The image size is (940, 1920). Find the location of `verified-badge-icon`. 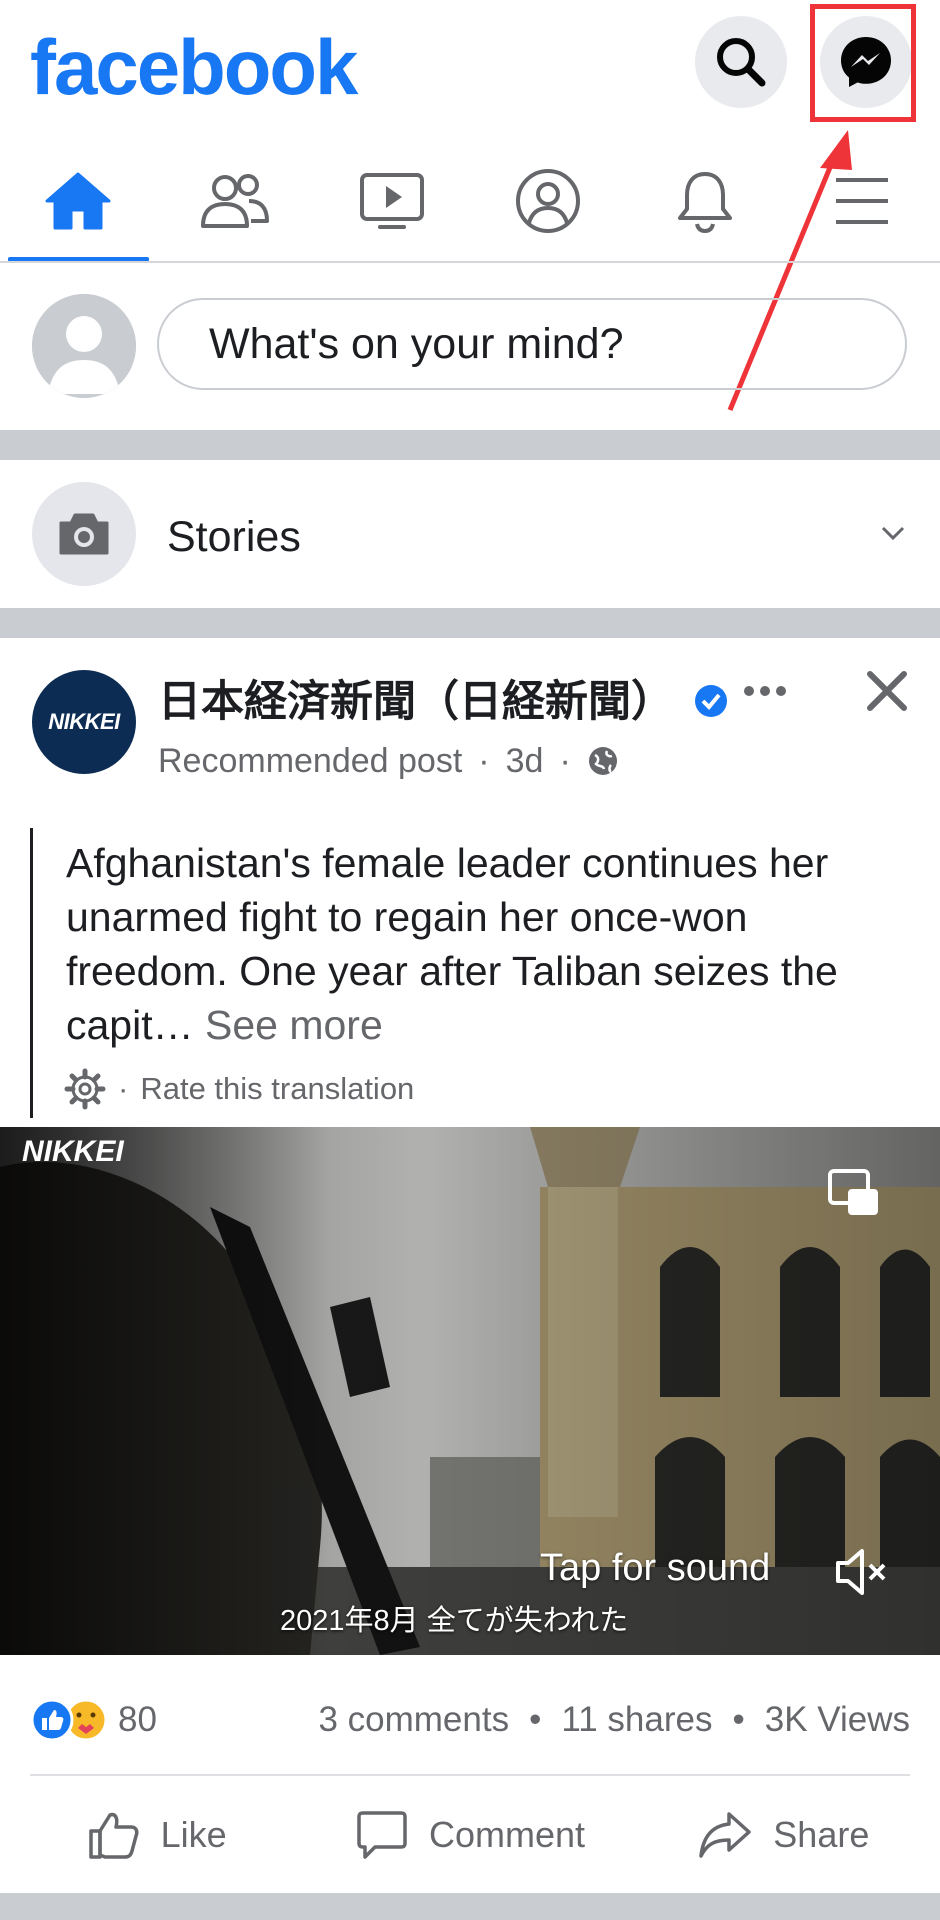

verified-badge-icon is located at coordinates (710, 701).